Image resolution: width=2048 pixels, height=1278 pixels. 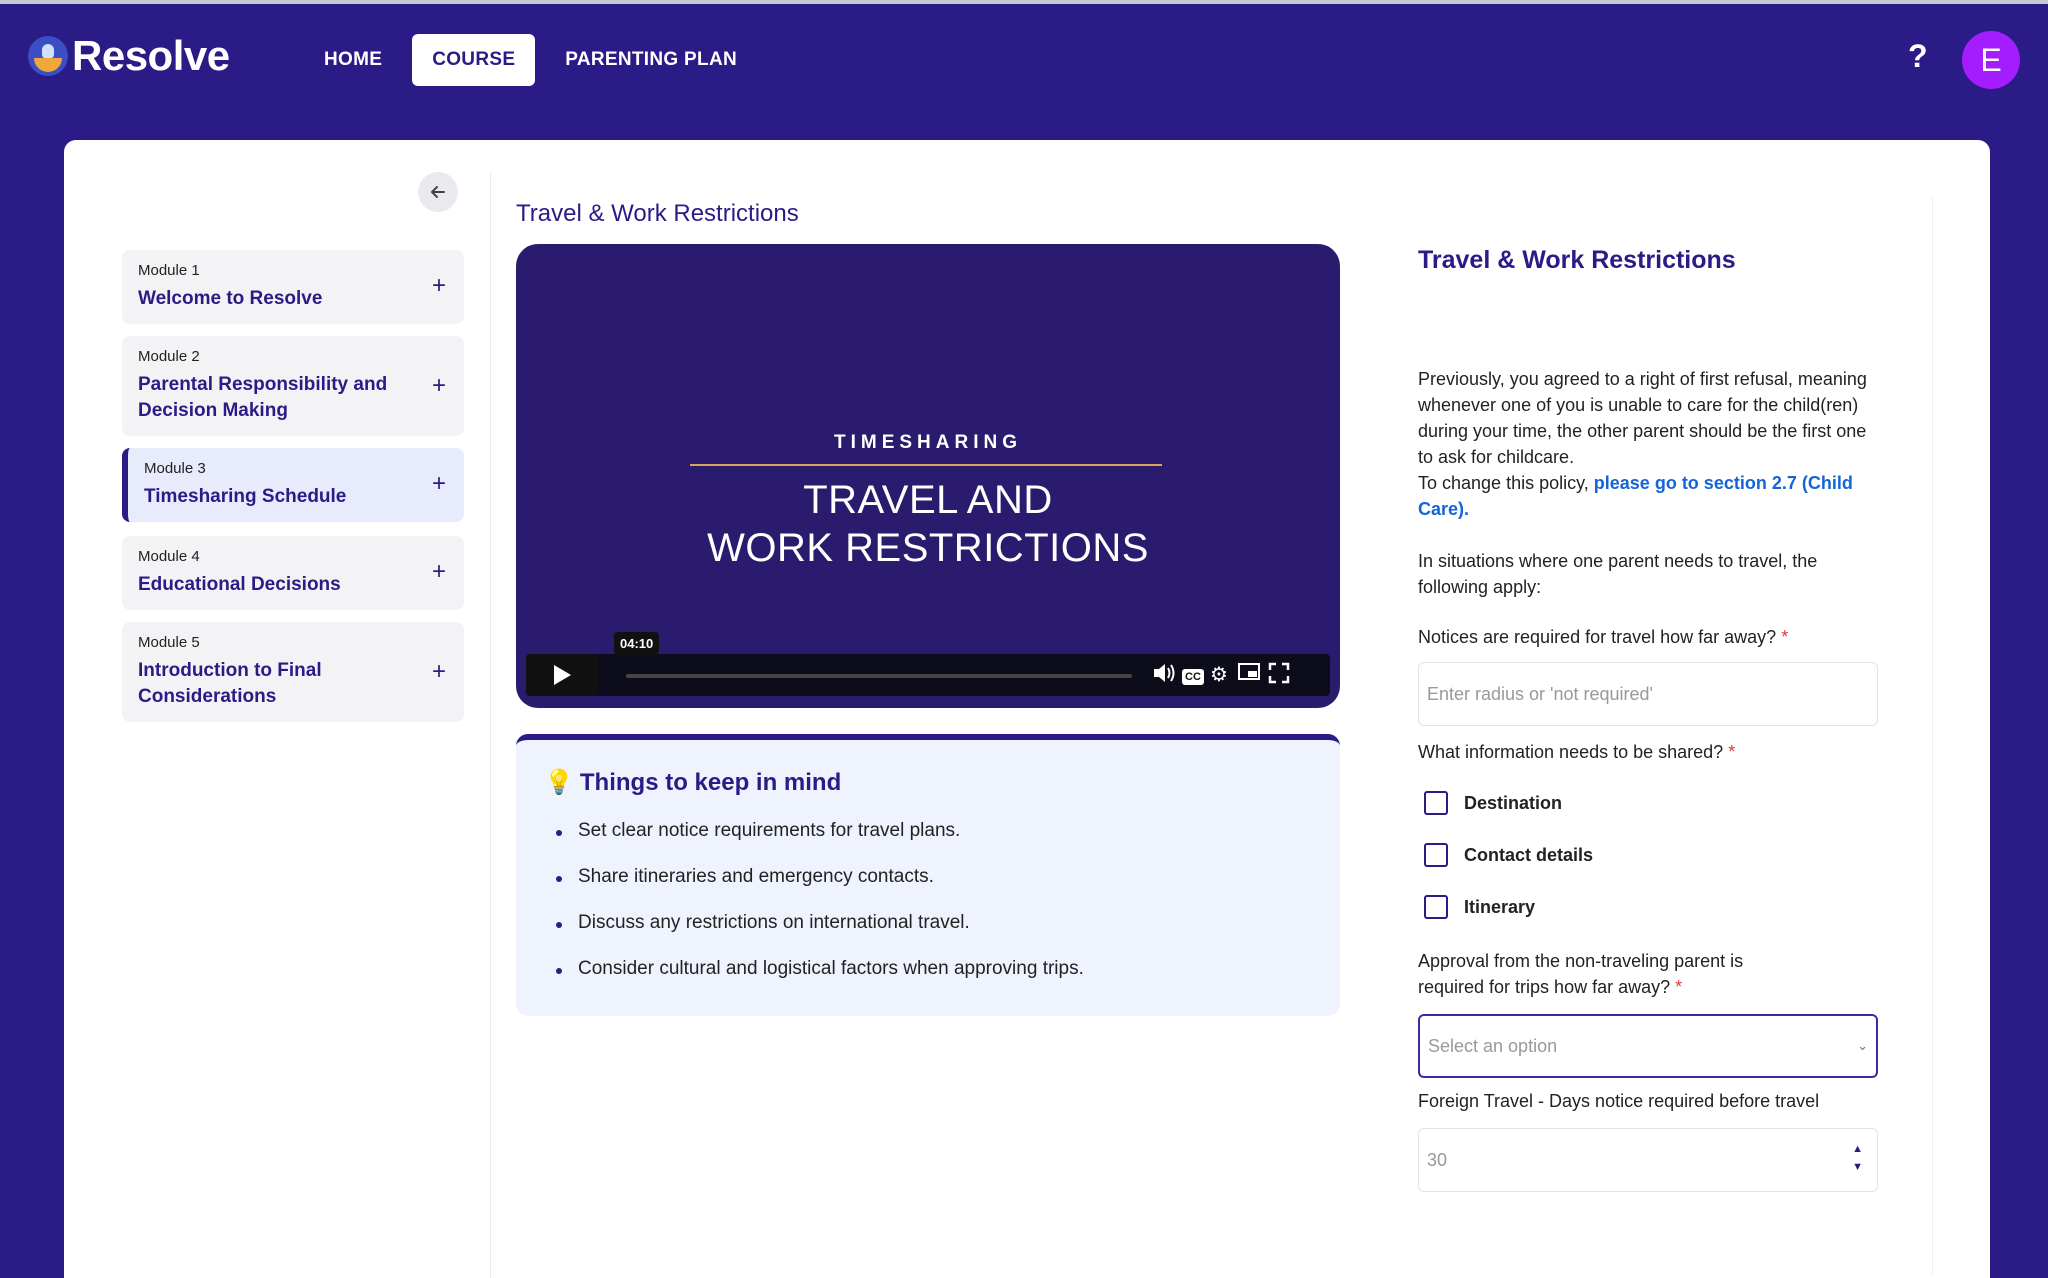 I want to click on sidebar-divider, so click(x=490, y=725).